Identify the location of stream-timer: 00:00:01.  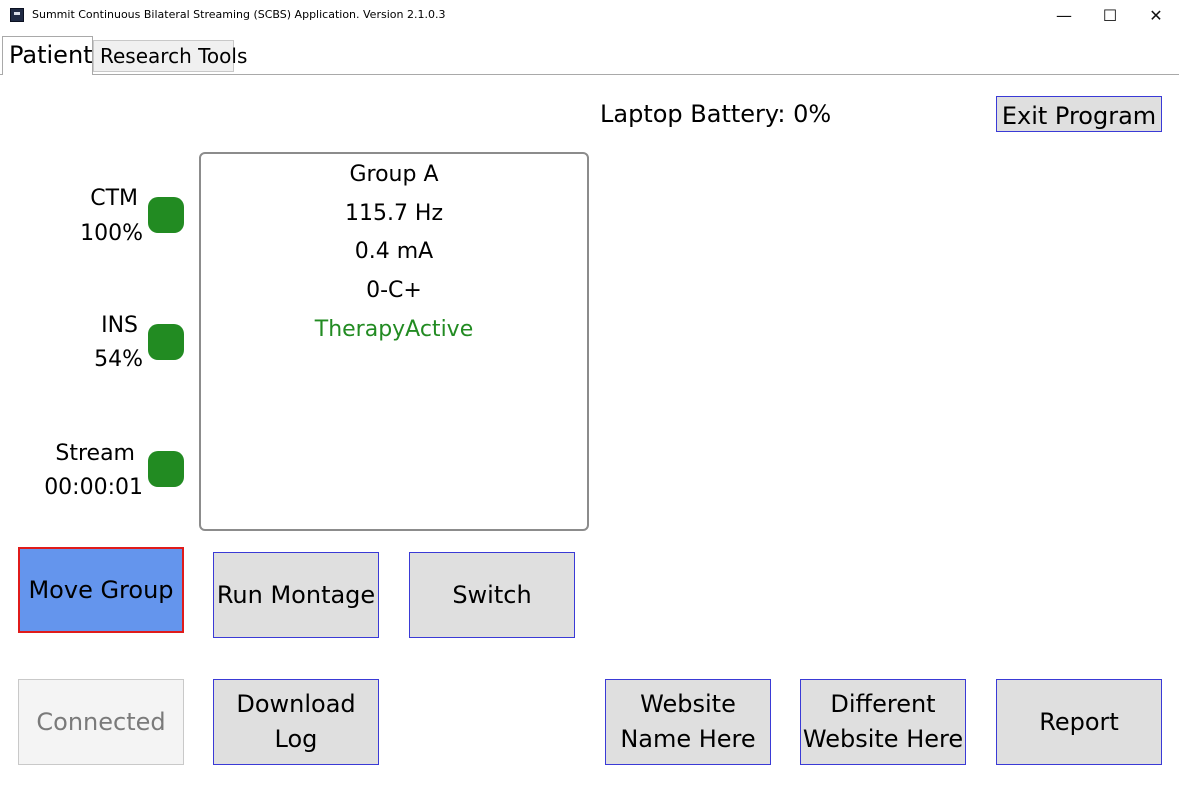
(93, 487).